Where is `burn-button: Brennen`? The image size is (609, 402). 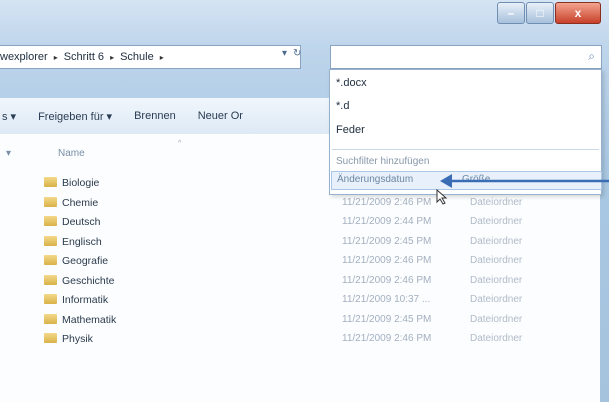
burn-button: Brennen is located at coordinates (155, 116).